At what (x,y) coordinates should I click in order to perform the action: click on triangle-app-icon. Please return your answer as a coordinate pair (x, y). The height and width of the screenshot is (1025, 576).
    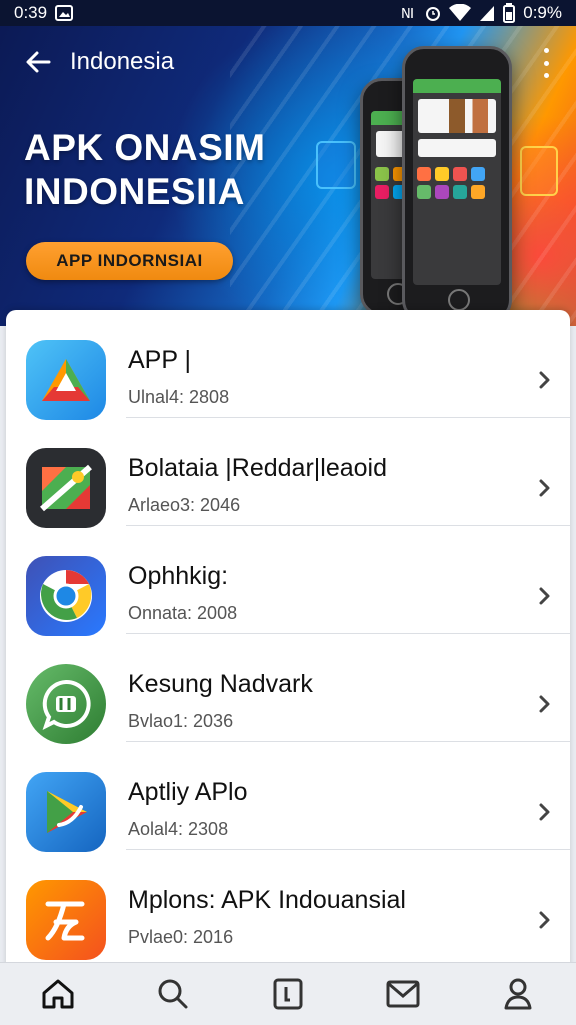
    Looking at the image, I should click on (66, 380).